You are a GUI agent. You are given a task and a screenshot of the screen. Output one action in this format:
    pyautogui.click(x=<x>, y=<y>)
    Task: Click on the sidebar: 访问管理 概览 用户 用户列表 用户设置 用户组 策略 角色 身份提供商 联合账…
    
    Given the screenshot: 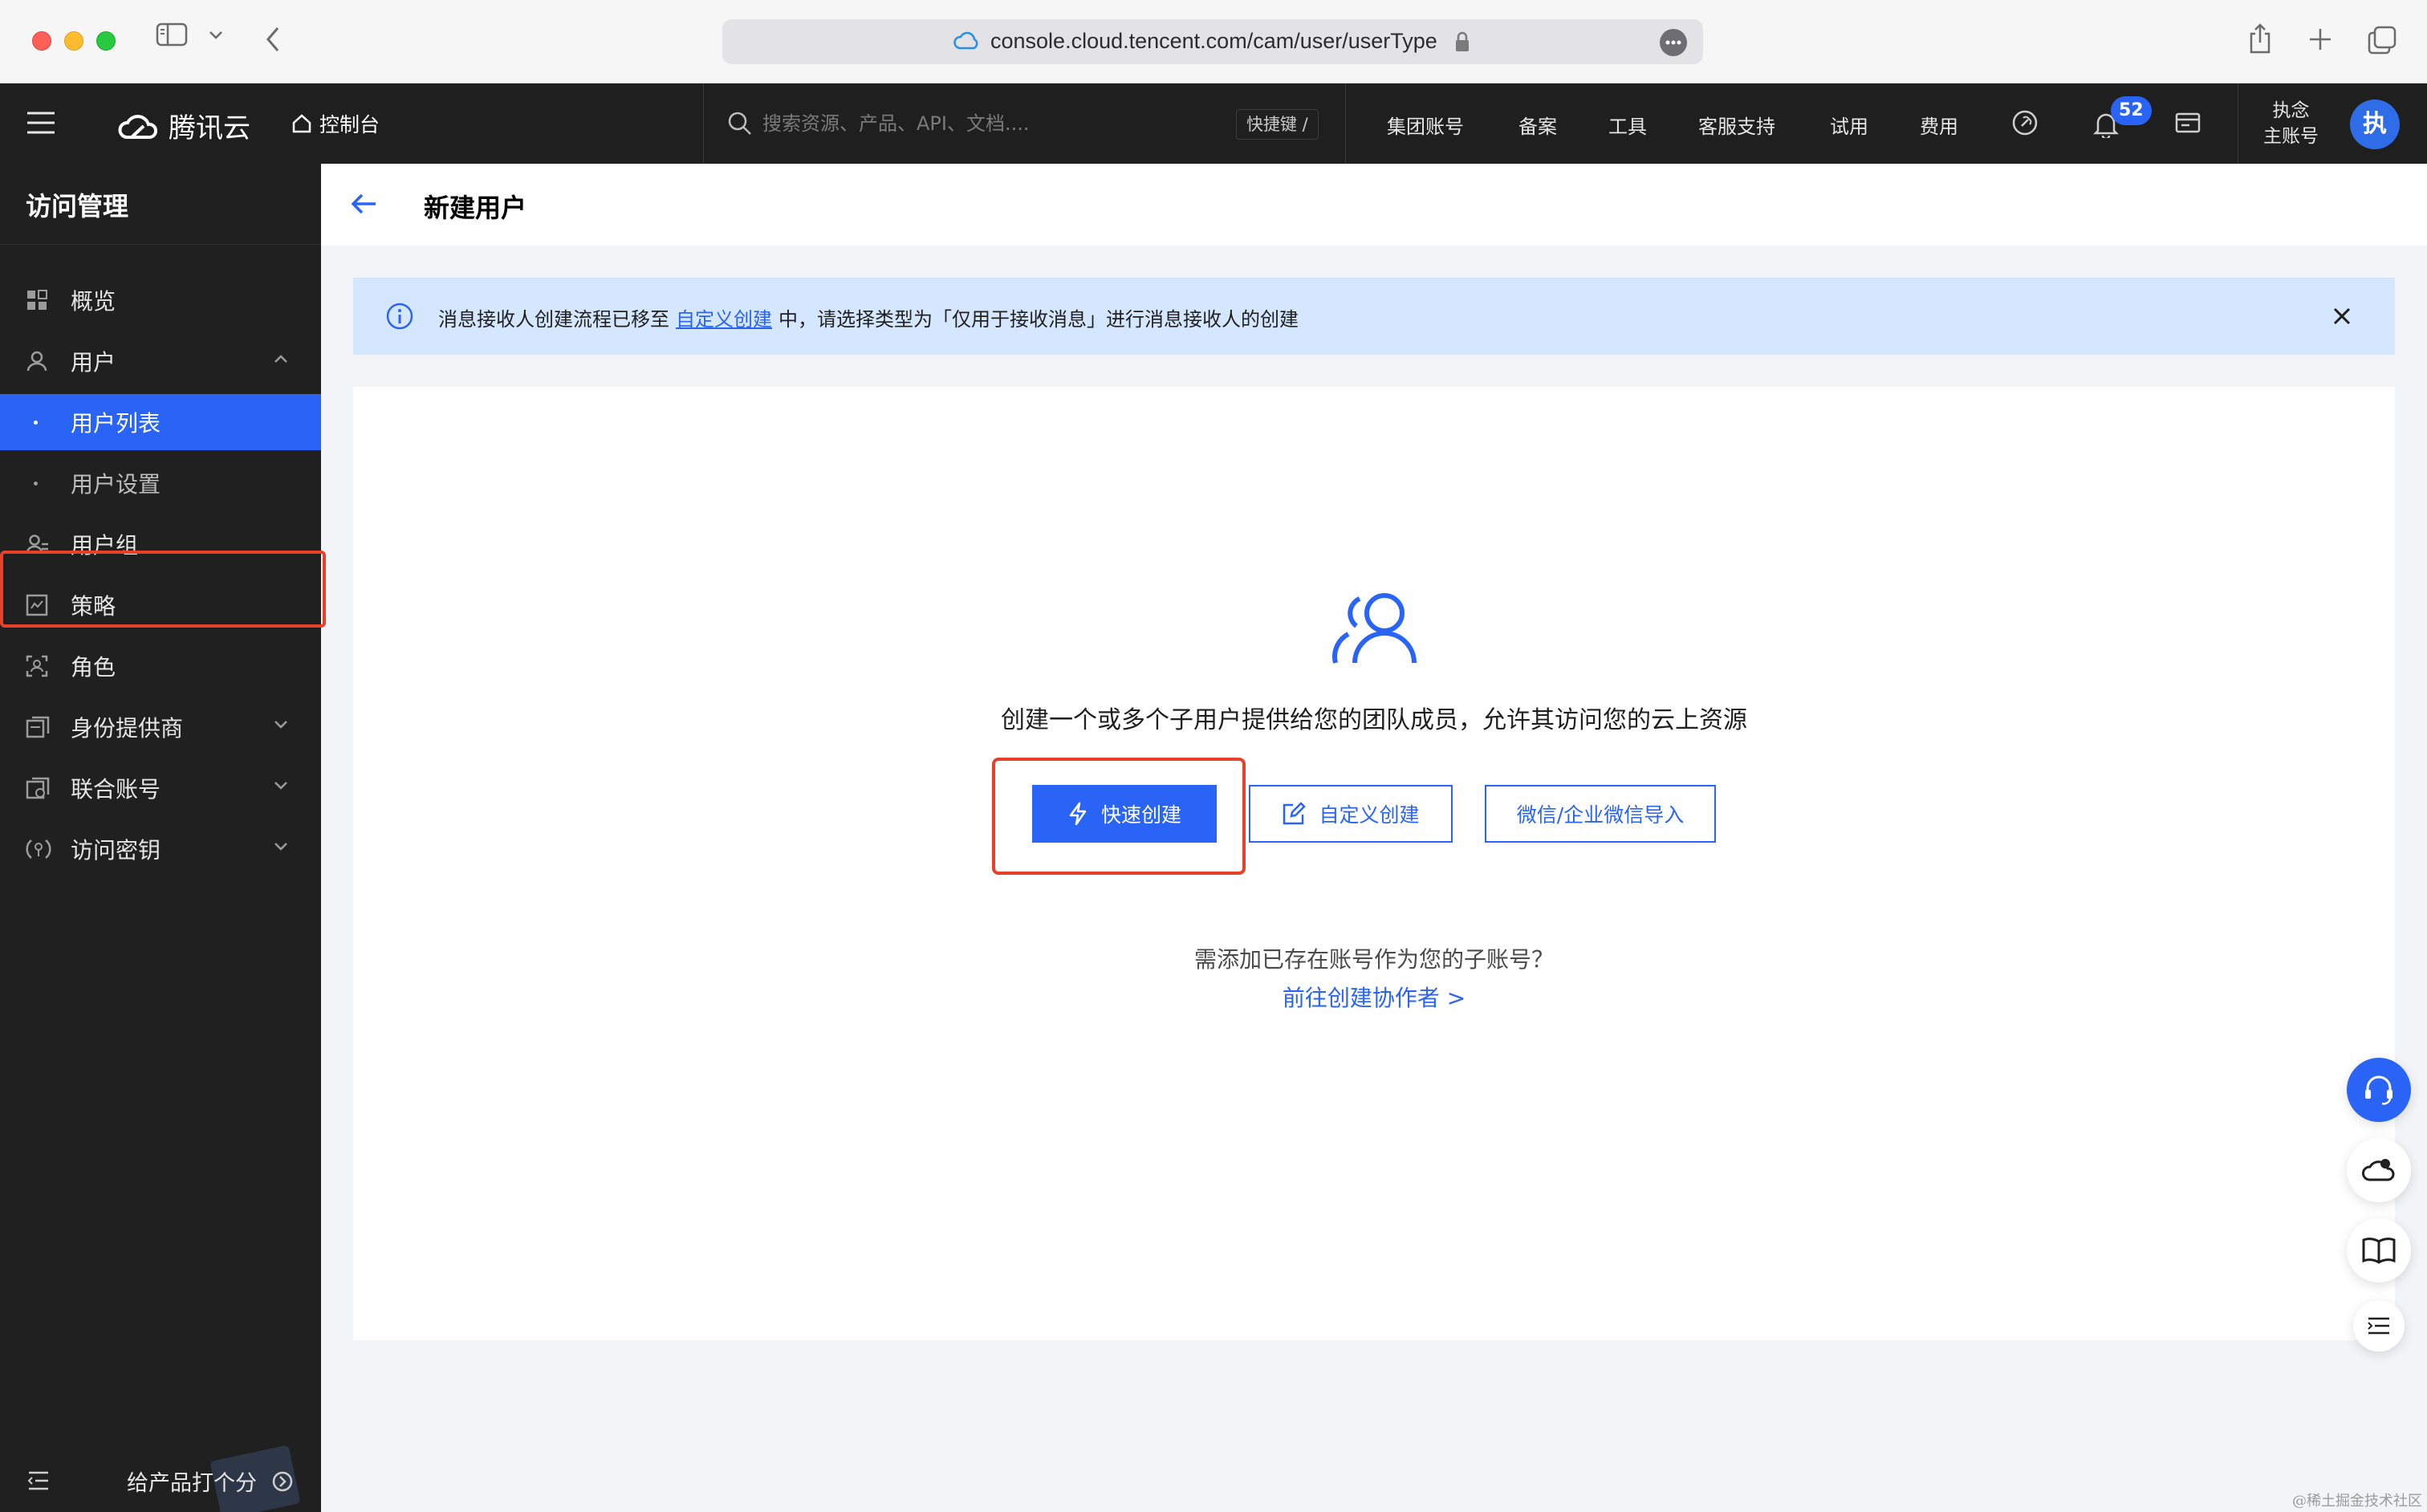 What is the action you would take?
    pyautogui.click(x=163, y=838)
    